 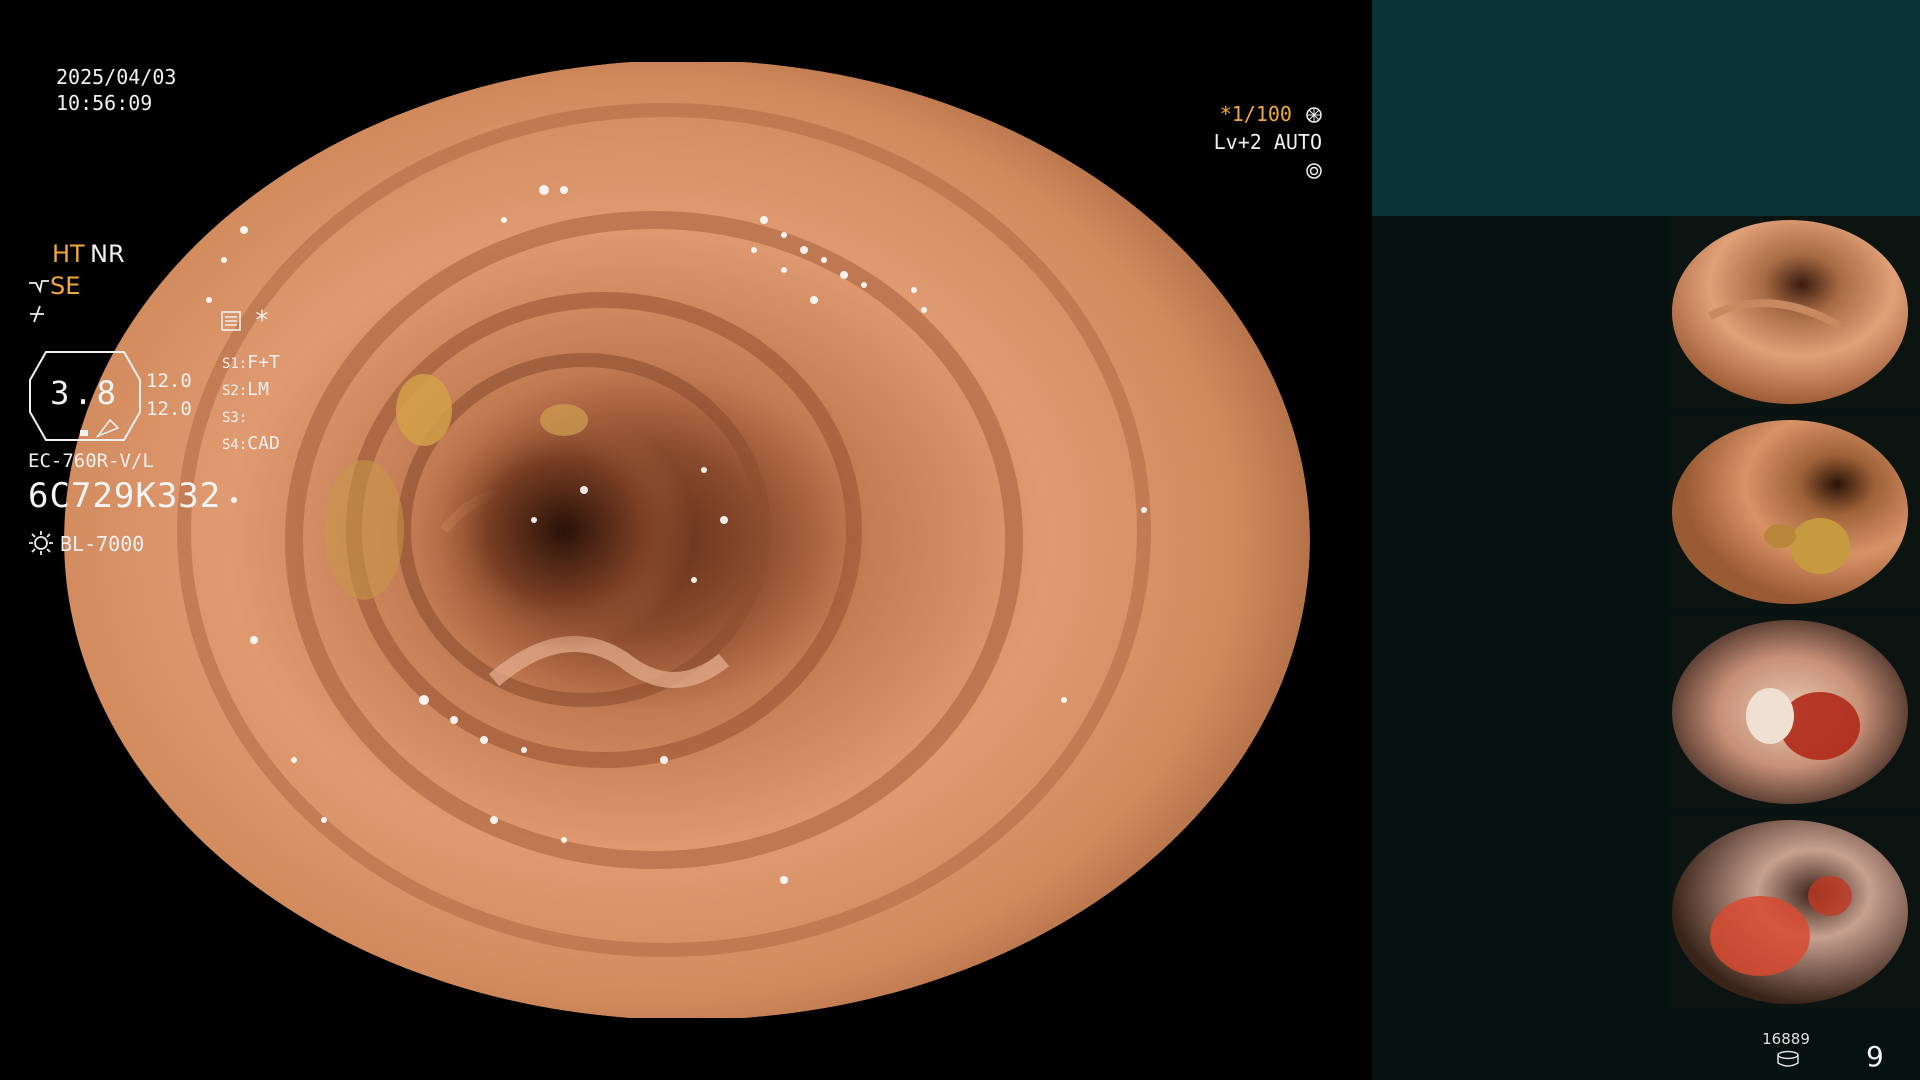 I want to click on scope-serial: 6C729K332, so click(x=125, y=496).